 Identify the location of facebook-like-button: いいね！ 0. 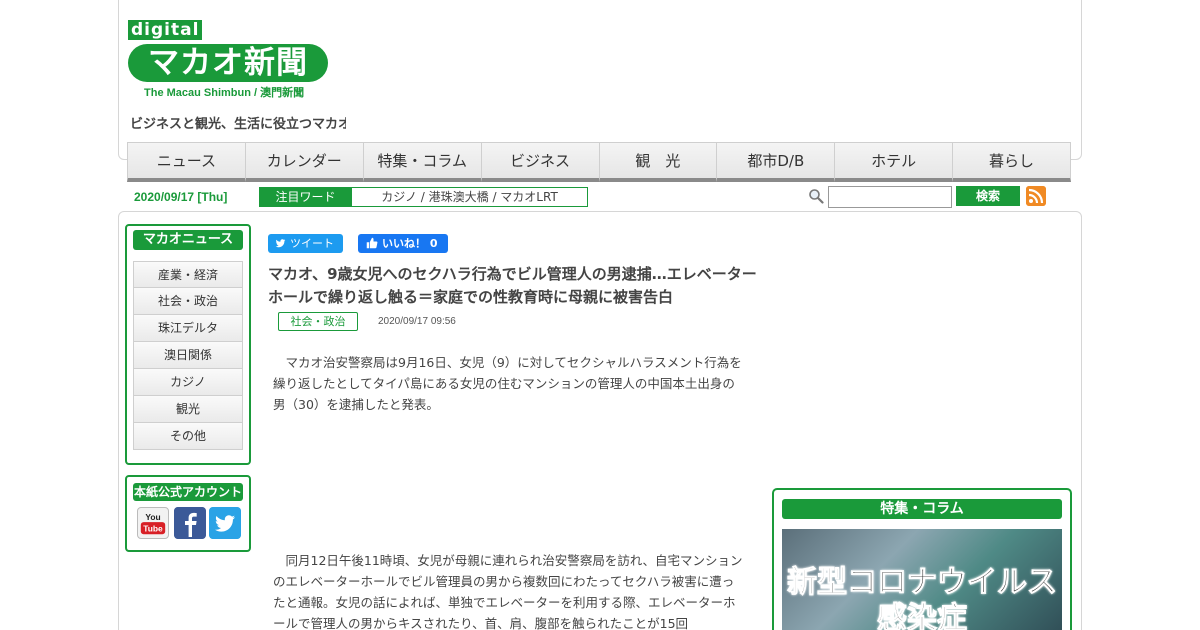
(403, 243).